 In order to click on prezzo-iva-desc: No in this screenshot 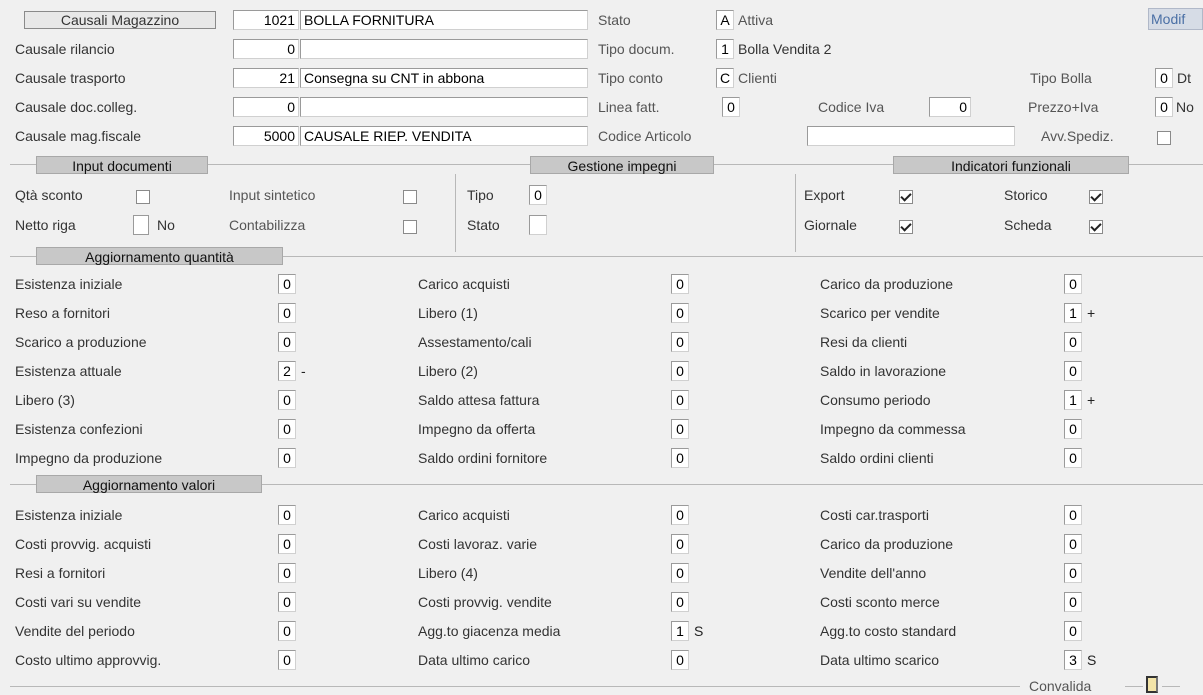, I will do `click(1185, 107)`.